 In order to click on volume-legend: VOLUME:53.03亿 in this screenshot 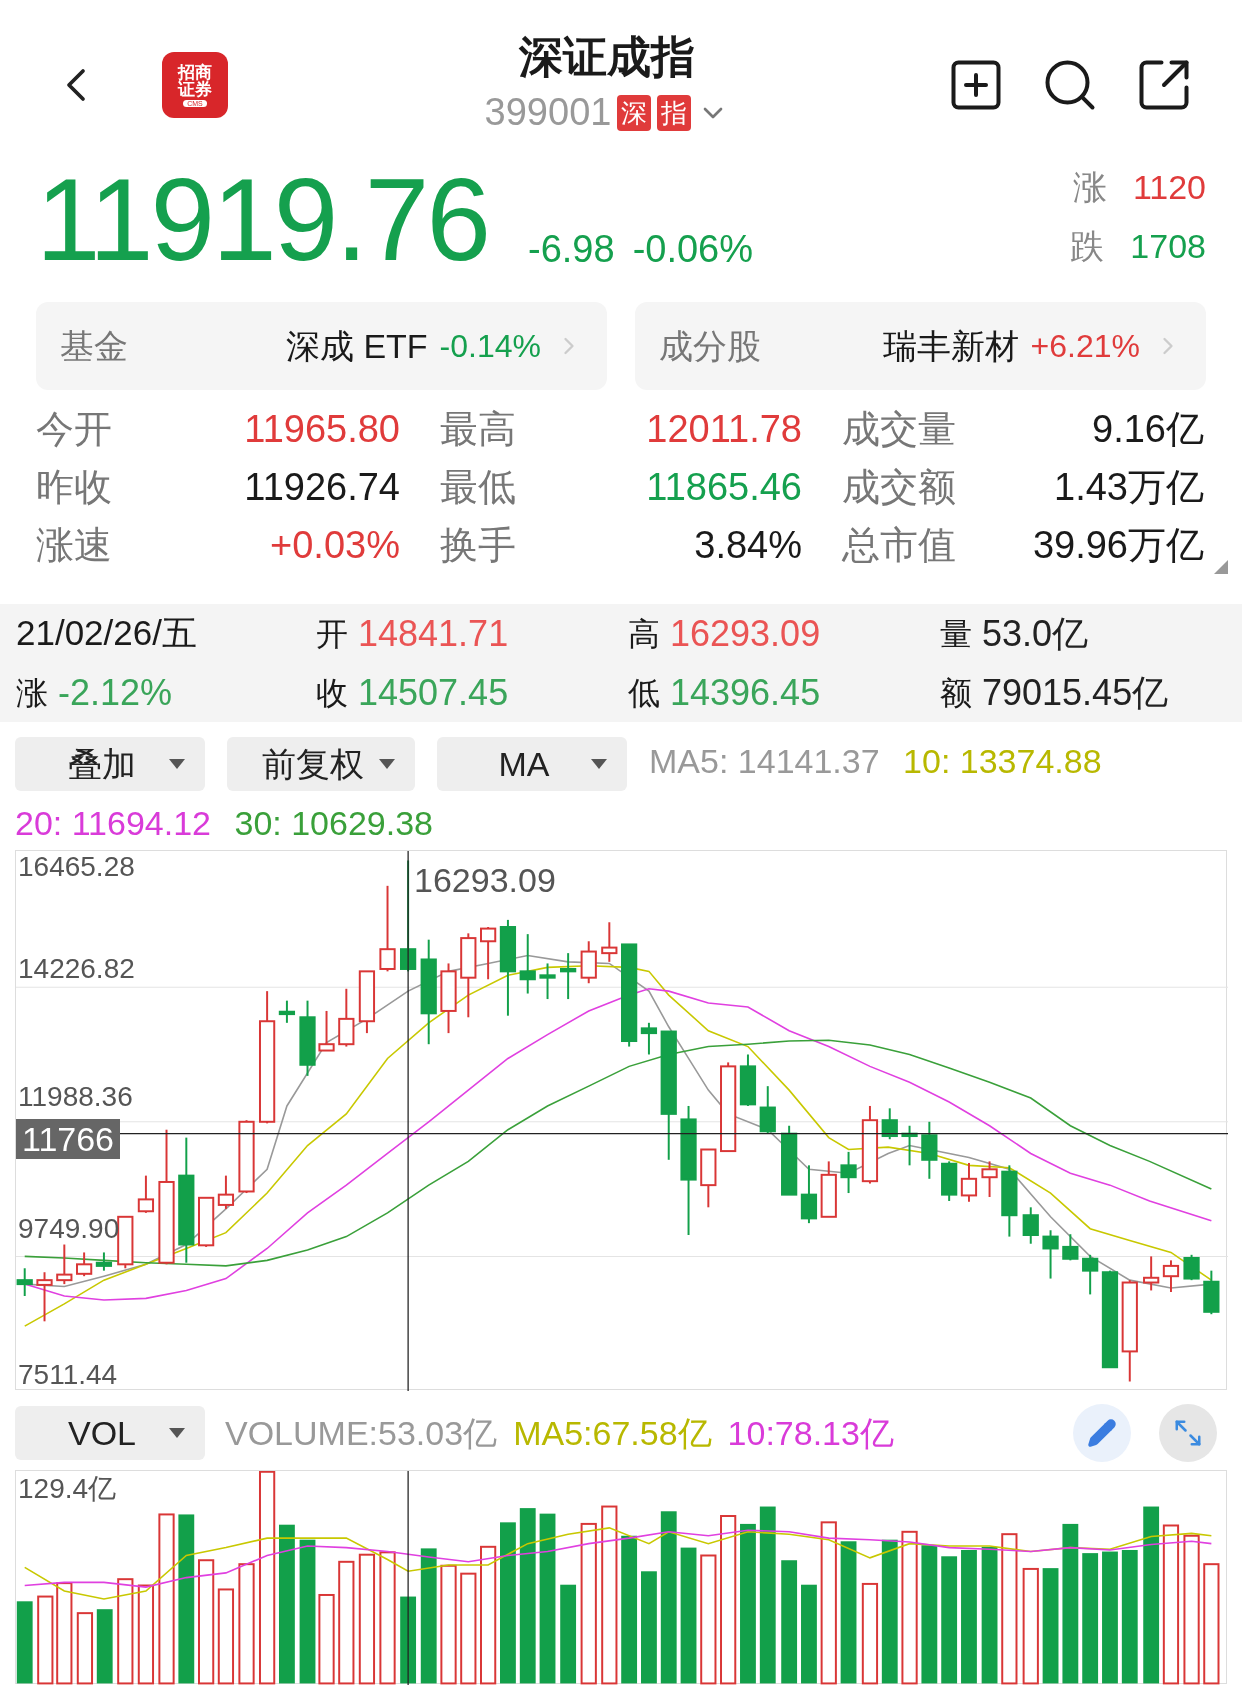, I will do `click(361, 1433)`.